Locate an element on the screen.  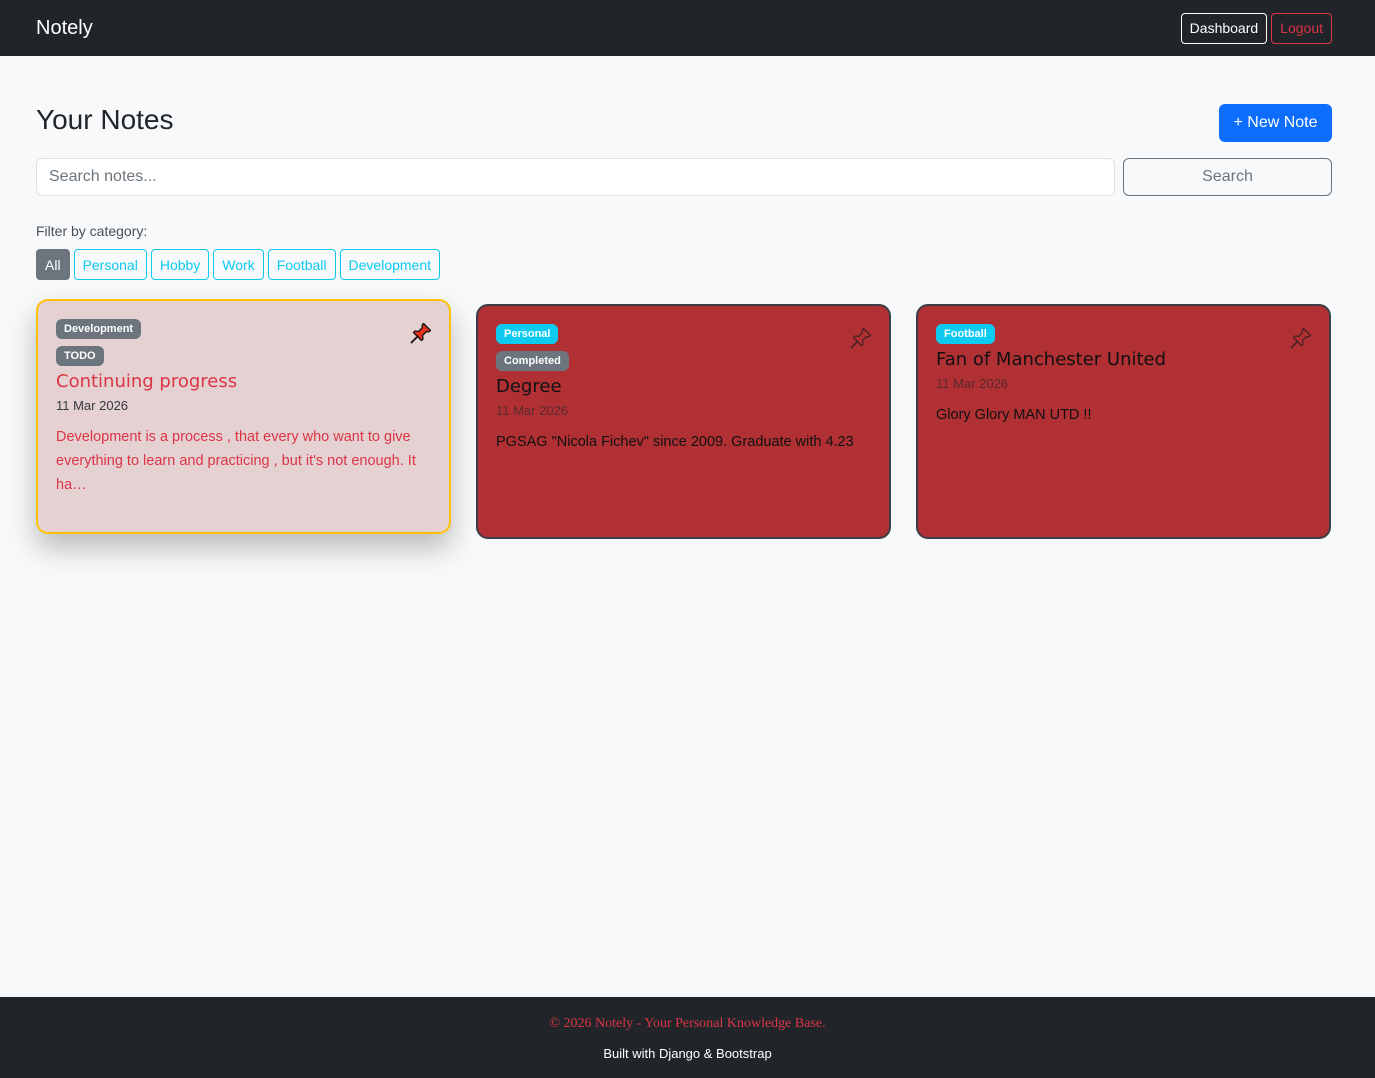
category-badge: Development is located at coordinates (99, 329).